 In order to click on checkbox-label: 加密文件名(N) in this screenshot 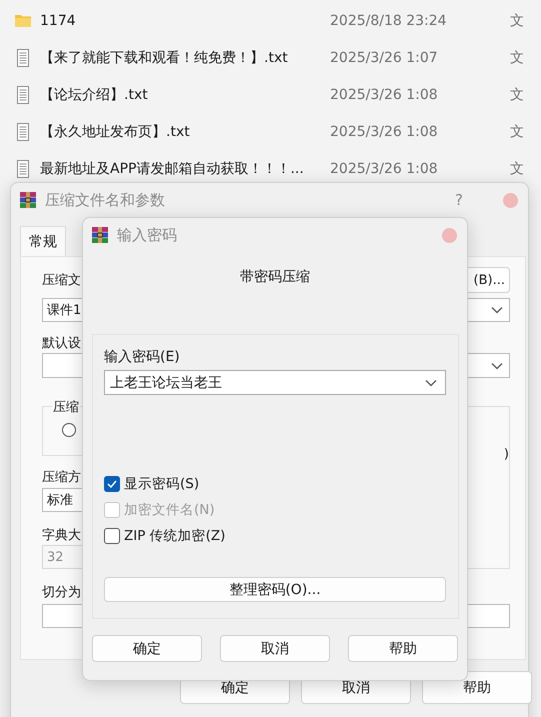, I will do `click(169, 509)`.